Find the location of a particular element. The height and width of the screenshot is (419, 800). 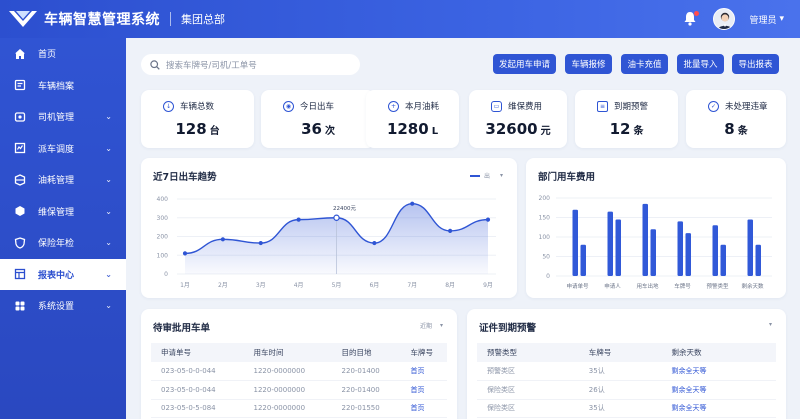

table-cell: 220-01400 is located at coordinates (366, 390).